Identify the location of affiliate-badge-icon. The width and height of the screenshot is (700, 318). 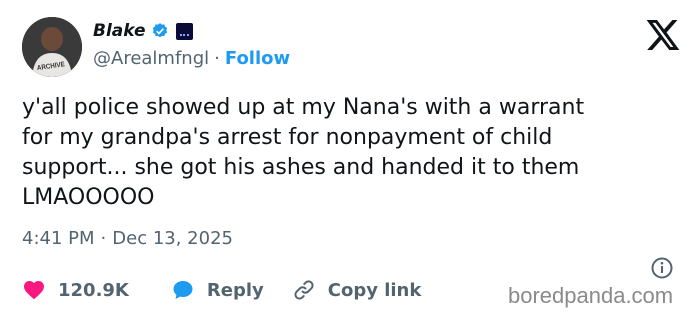
(184, 31).